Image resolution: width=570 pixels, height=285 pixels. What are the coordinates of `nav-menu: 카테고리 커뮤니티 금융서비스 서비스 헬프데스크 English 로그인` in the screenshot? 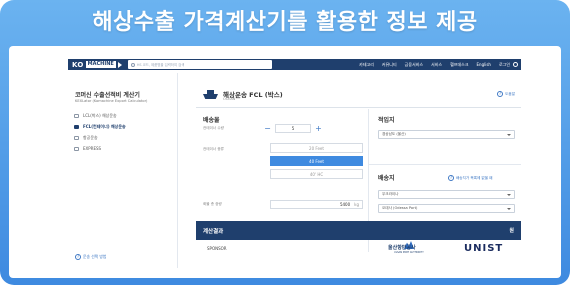 It's located at (436, 65).